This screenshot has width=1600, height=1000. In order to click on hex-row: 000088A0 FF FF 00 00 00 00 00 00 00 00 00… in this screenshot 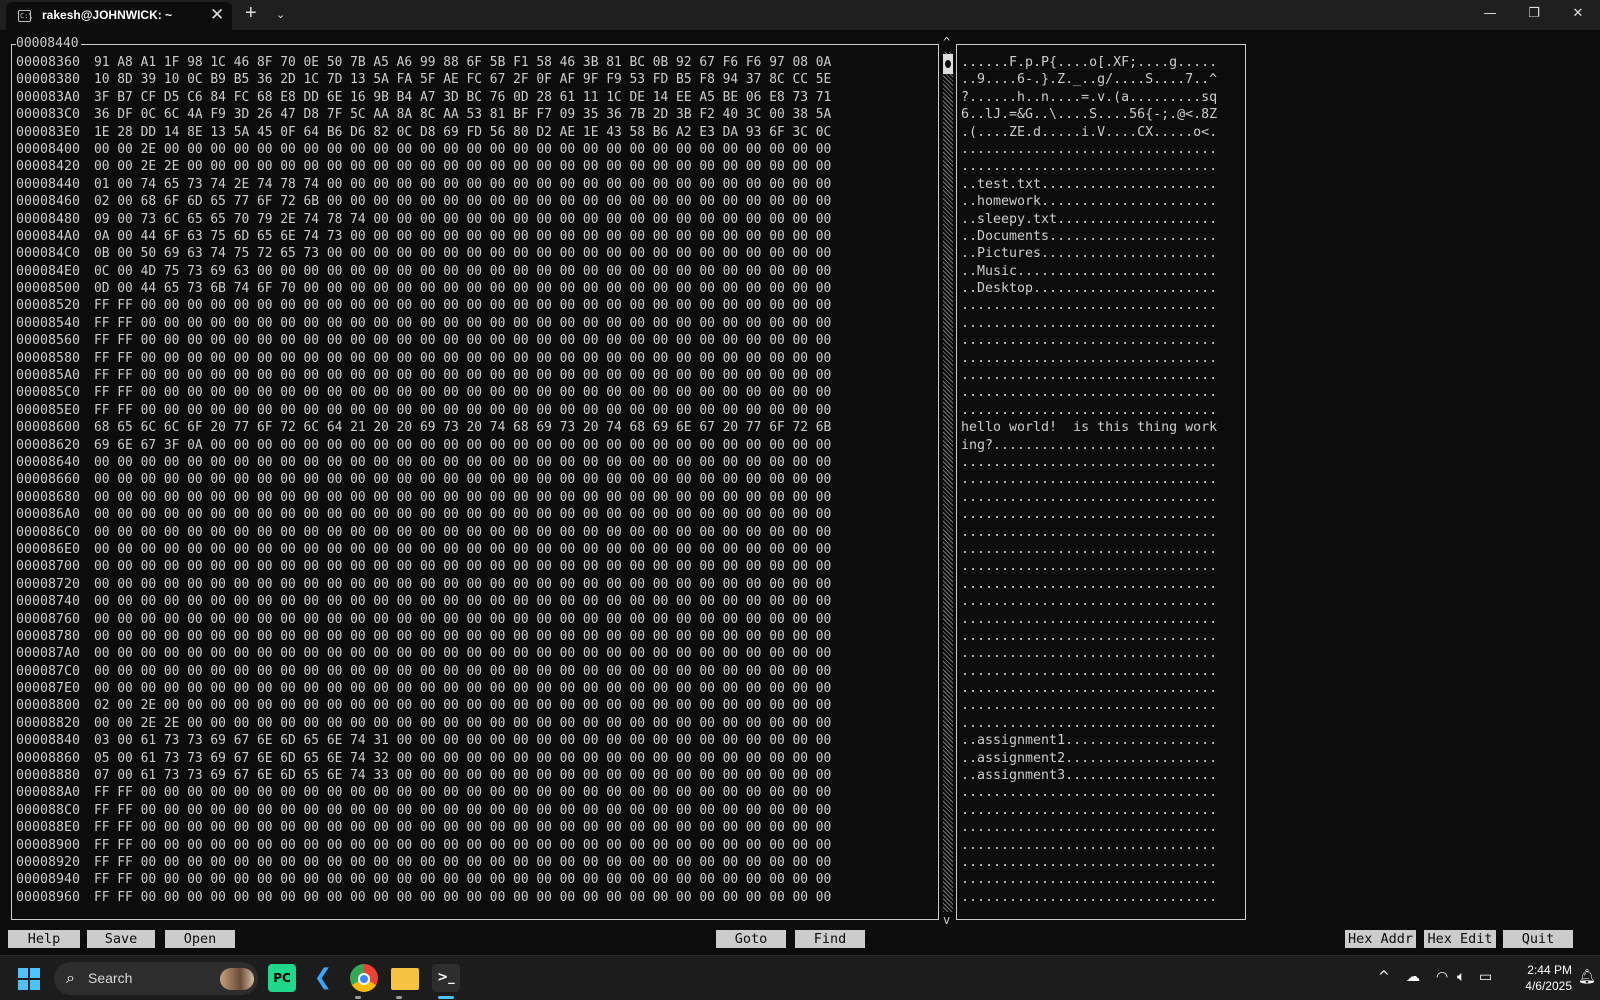, I will do `click(473, 792)`.